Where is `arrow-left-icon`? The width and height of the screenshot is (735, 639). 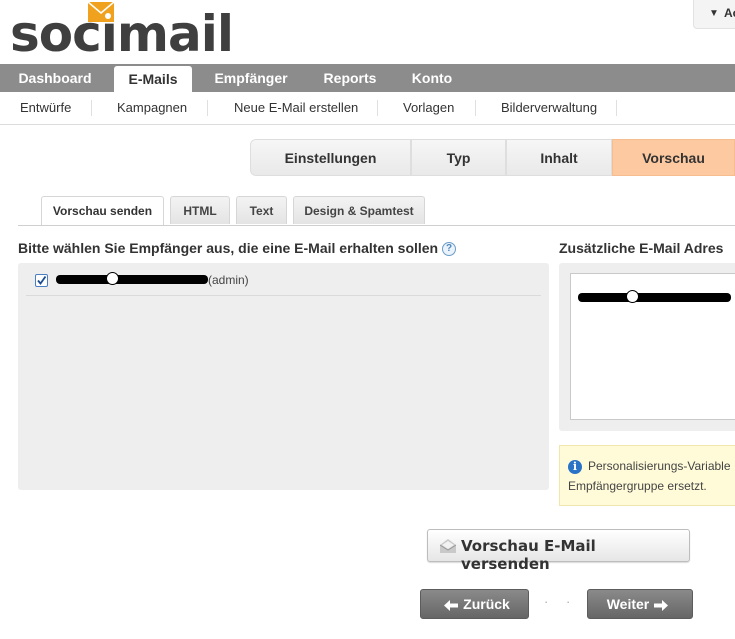
arrow-left-icon is located at coordinates (451, 605).